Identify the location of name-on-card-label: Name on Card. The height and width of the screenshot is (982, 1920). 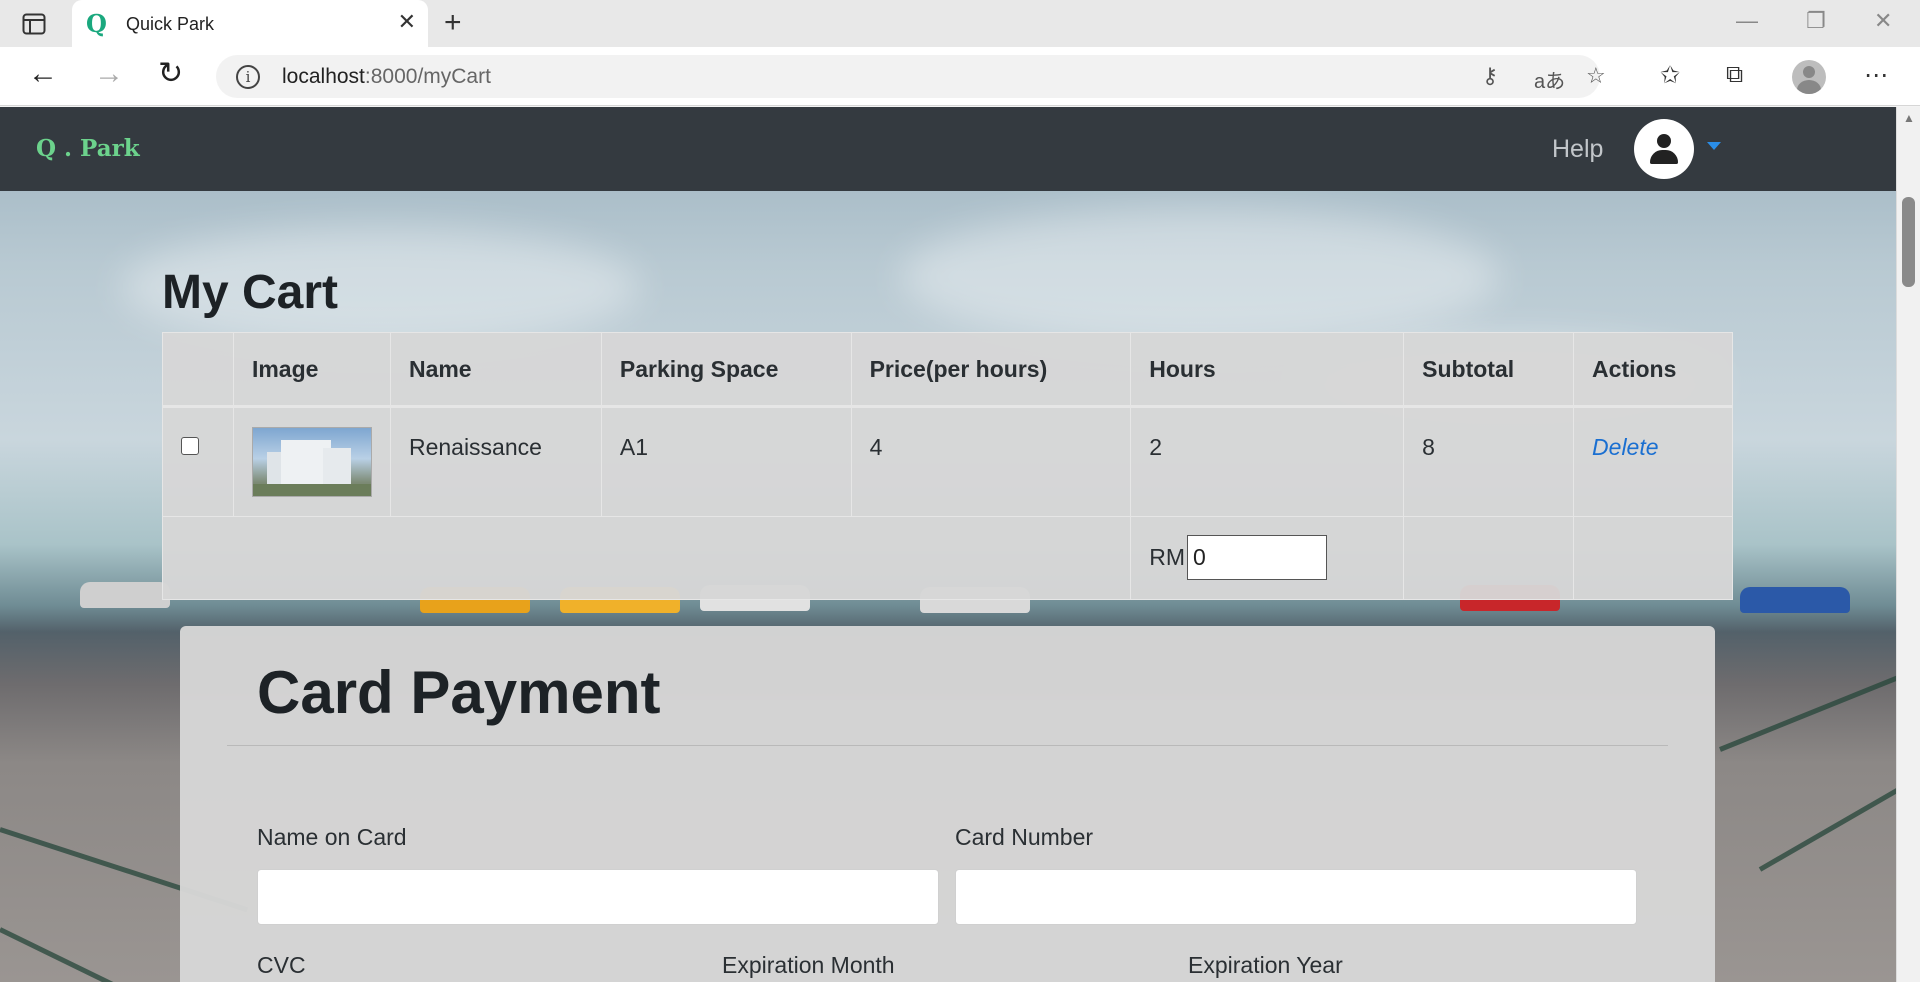
(332, 837).